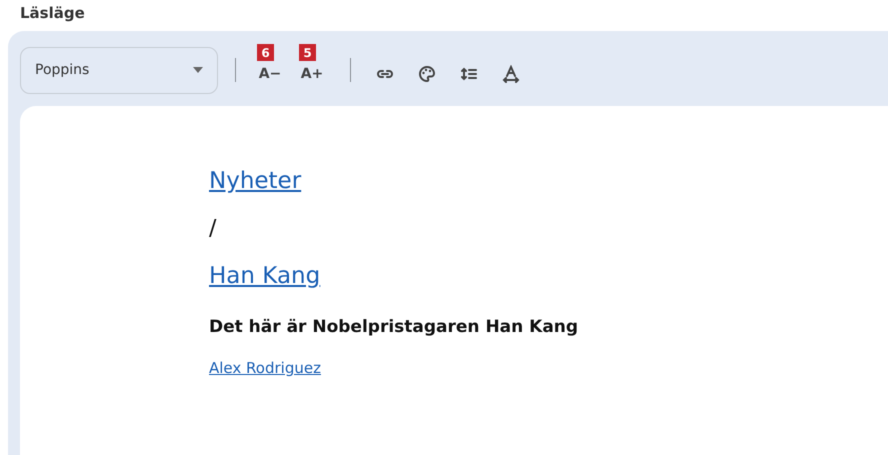  What do you see at coordinates (307, 52) in the screenshot?
I see `callout-badge: 5` at bounding box center [307, 52].